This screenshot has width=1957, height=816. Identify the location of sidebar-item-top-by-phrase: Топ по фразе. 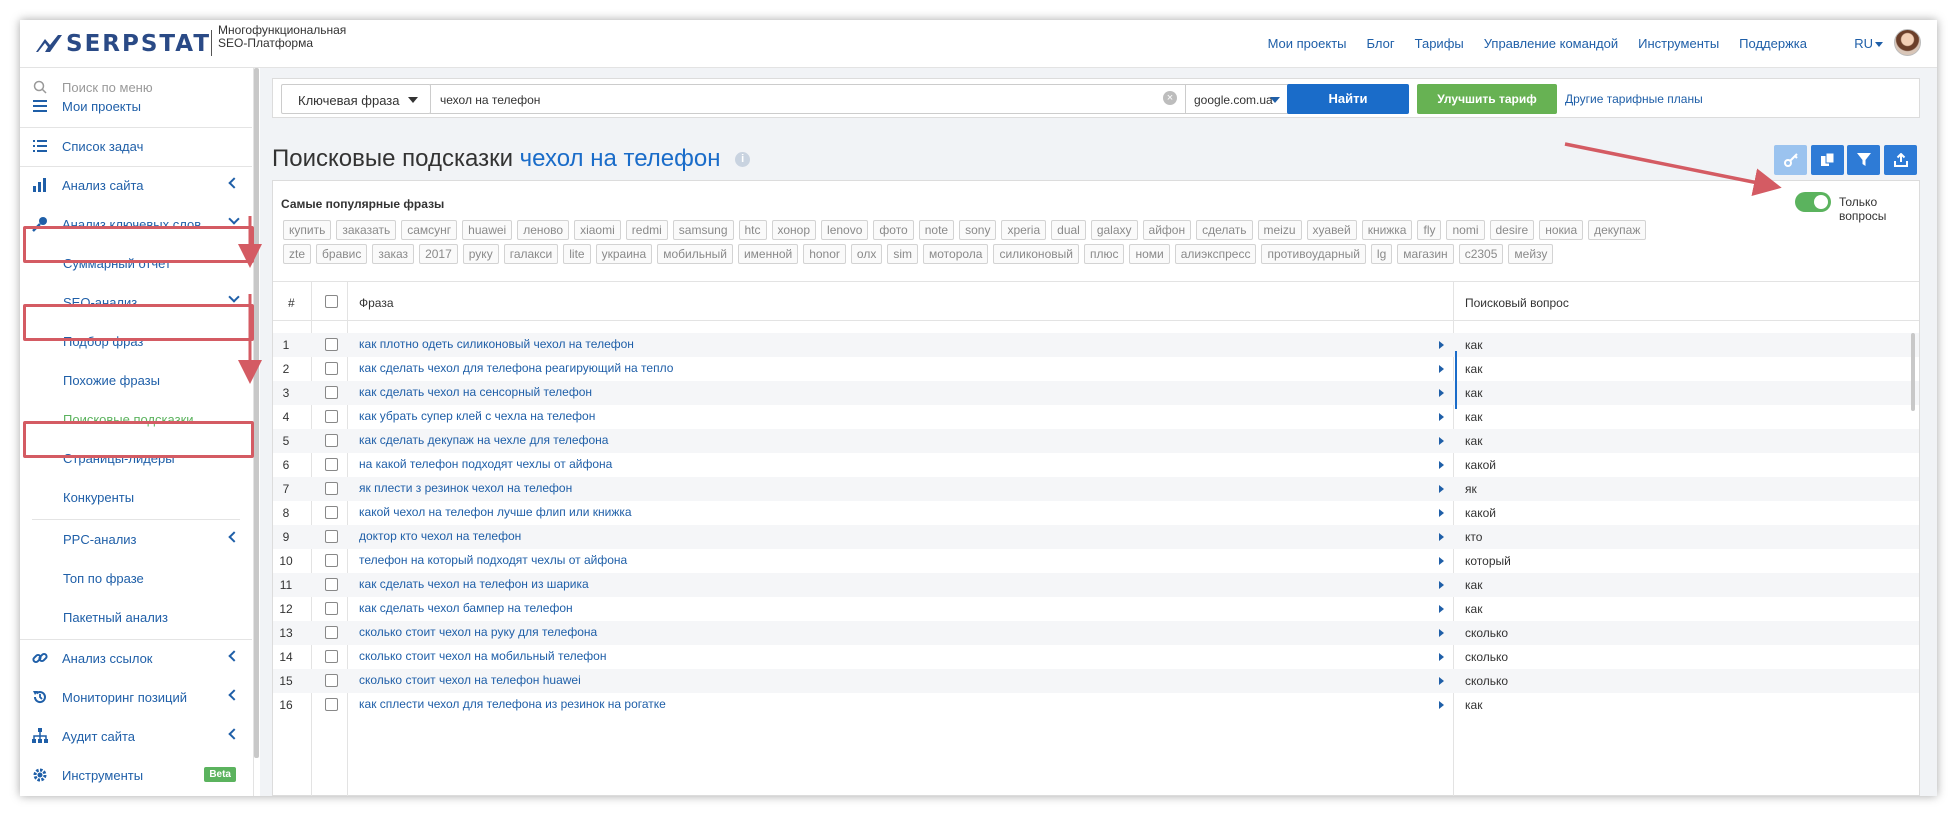
(136, 578).